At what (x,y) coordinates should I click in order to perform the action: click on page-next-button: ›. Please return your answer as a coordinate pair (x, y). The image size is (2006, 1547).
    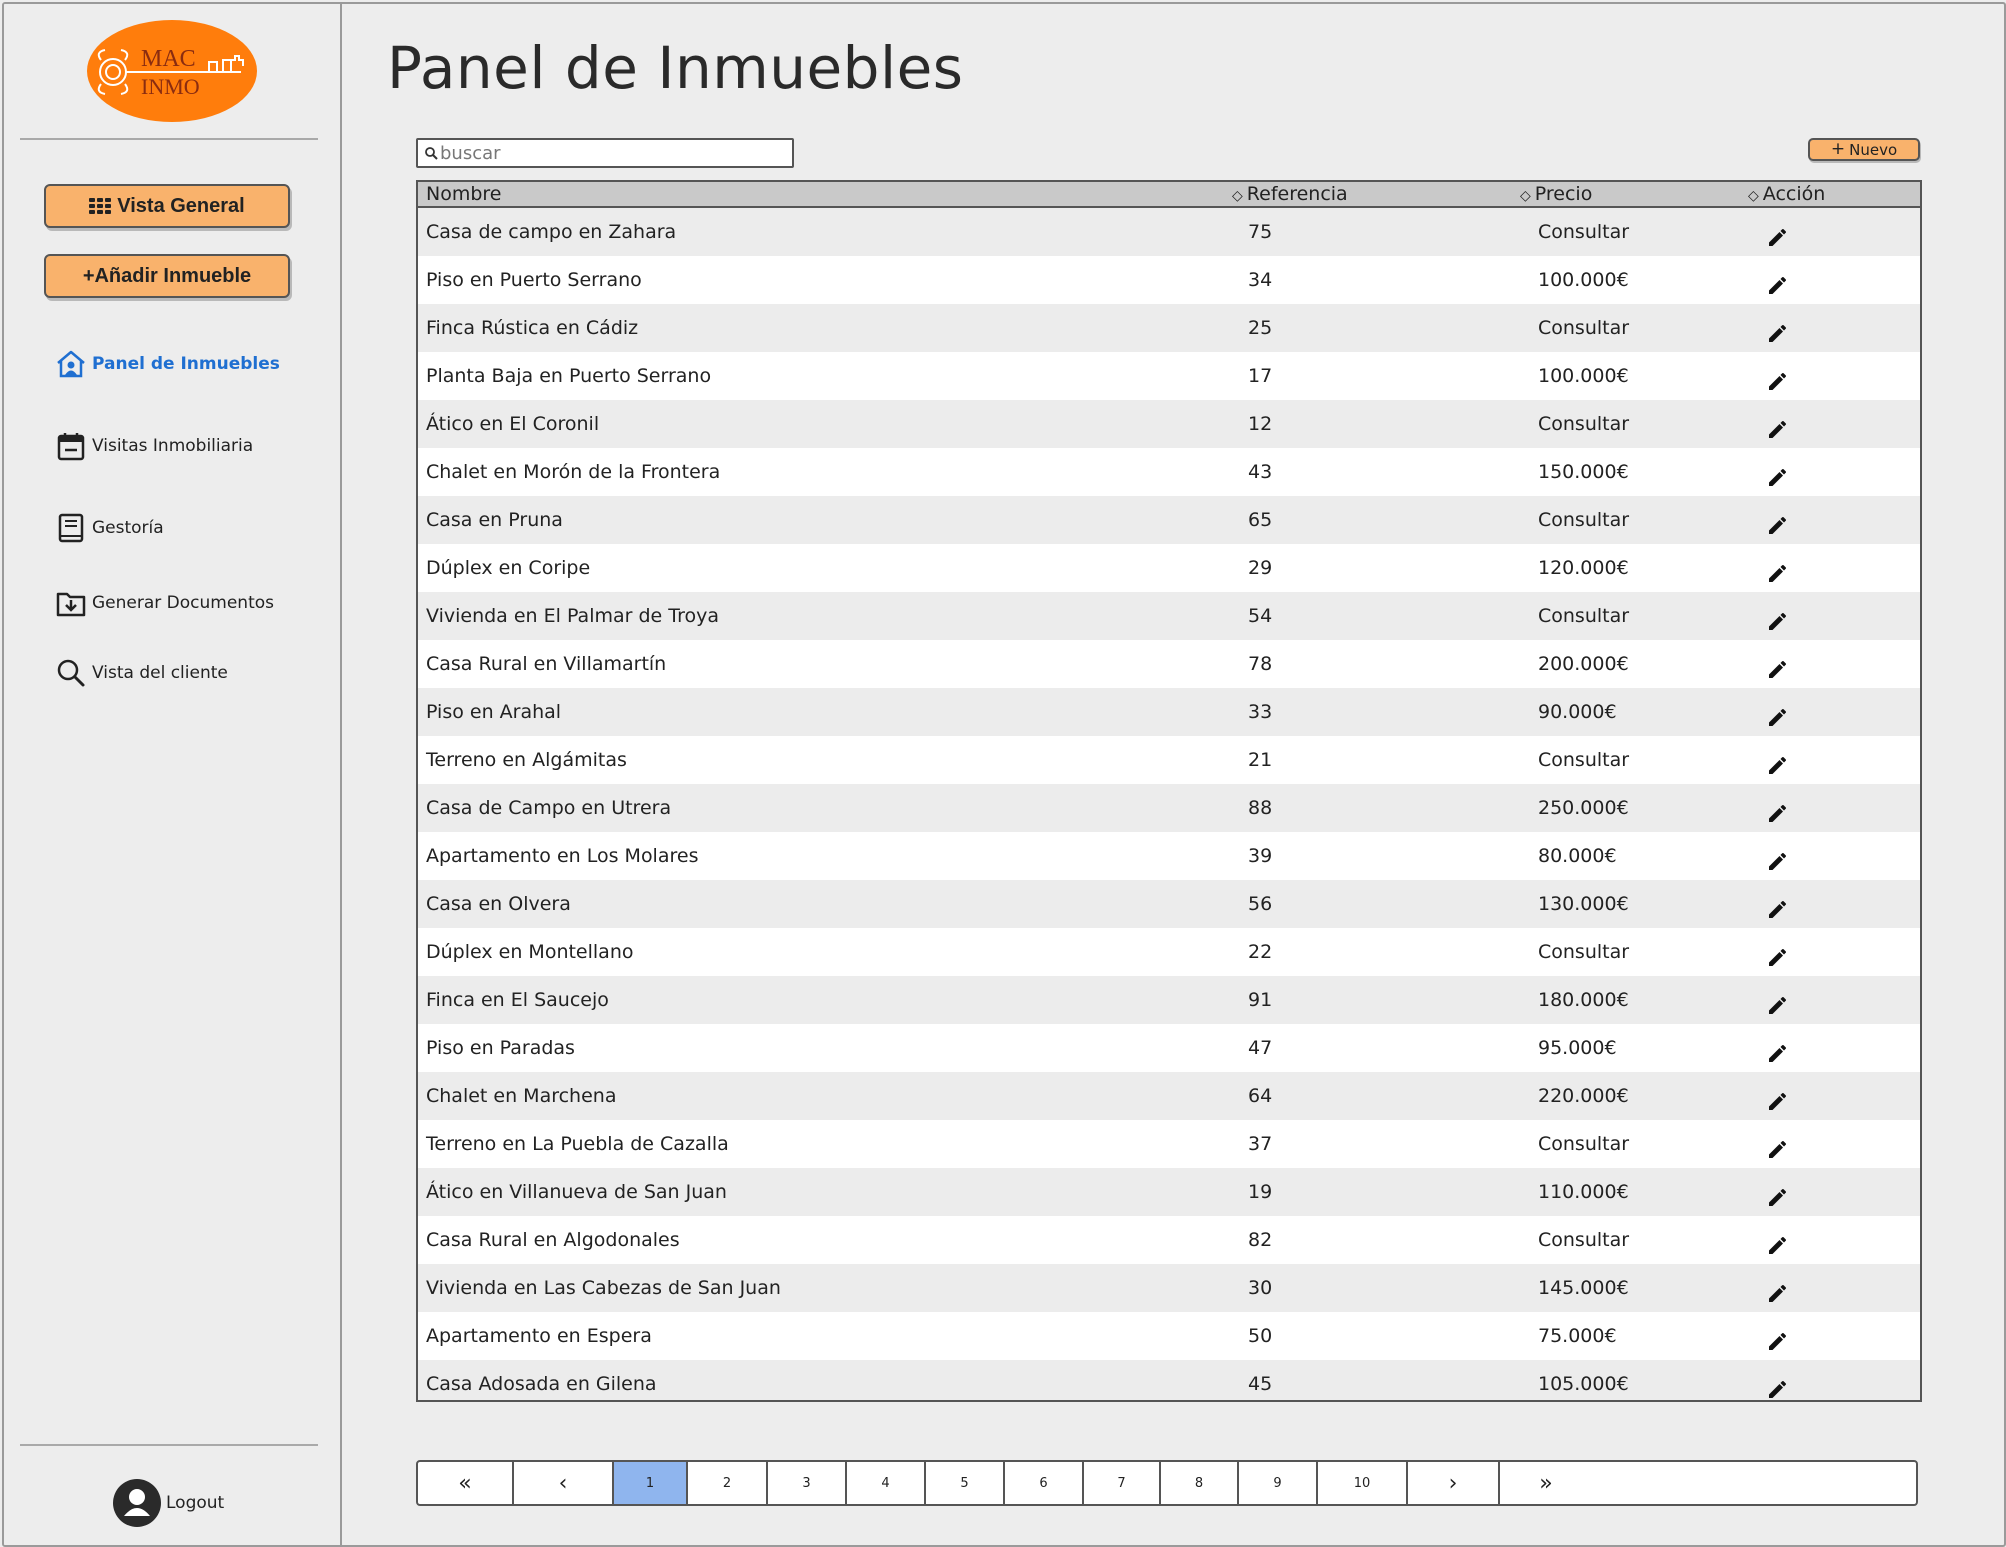
    Looking at the image, I should click on (1454, 1483).